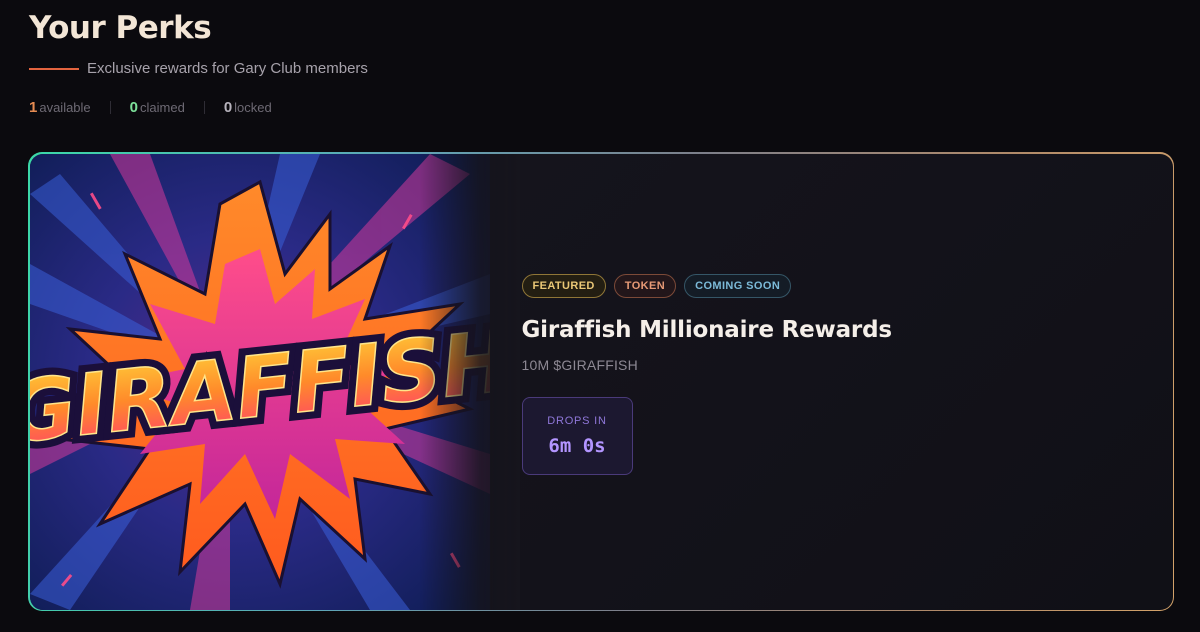 The height and width of the screenshot is (632, 1200). I want to click on perk-badges: FEATURED TOKEN COMING SOON, so click(706, 285).